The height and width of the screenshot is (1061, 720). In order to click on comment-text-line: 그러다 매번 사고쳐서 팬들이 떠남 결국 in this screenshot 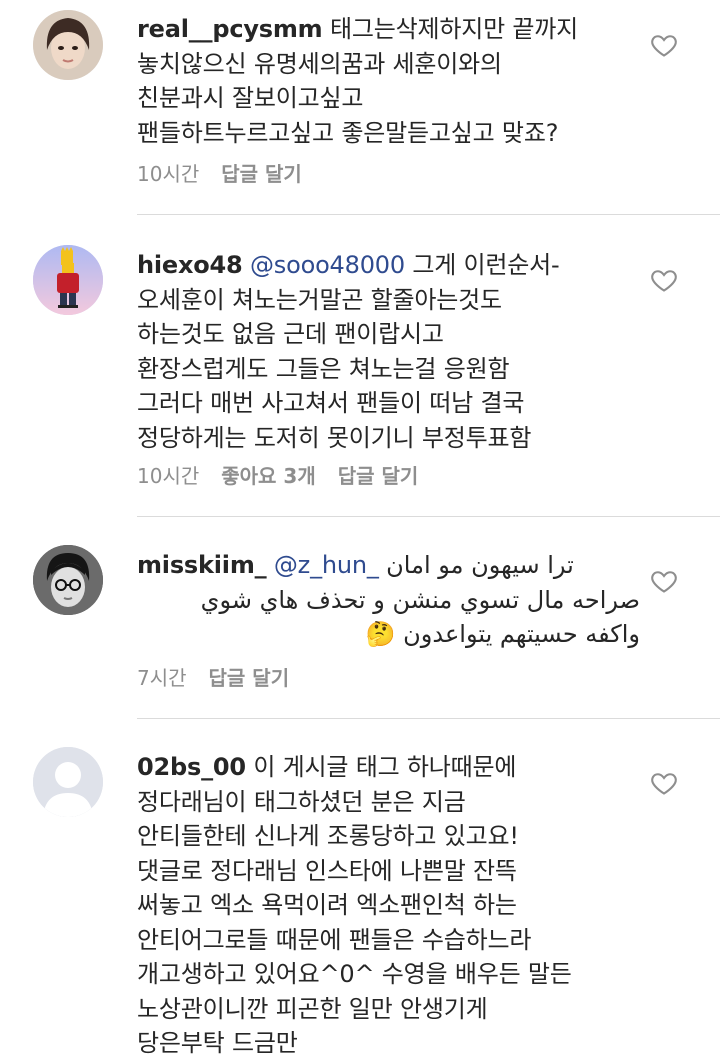, I will do `click(331, 403)`.